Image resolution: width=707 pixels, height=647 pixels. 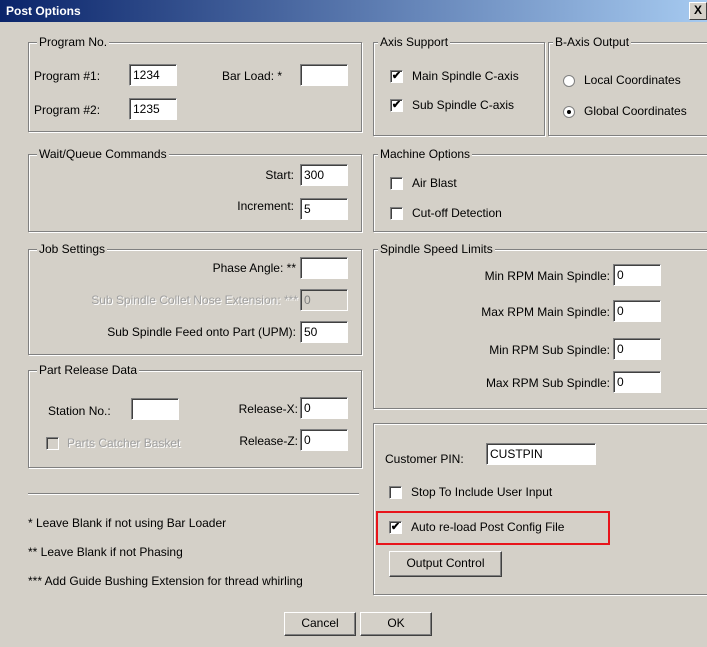 I want to click on increment-label: Increment:, so click(x=265, y=206).